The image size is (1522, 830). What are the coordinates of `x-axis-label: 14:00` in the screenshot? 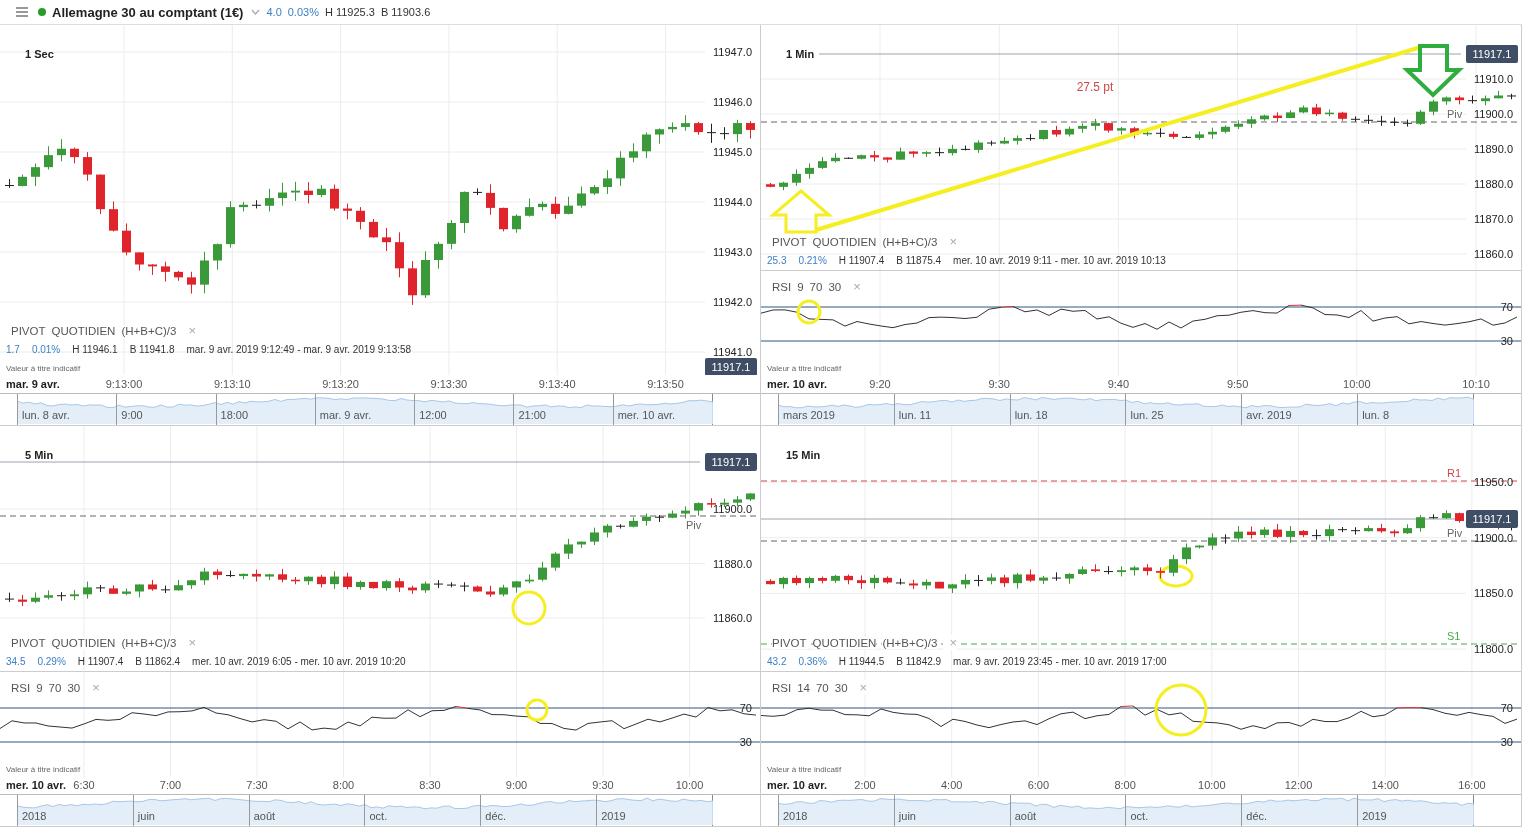 It's located at (1385, 785).